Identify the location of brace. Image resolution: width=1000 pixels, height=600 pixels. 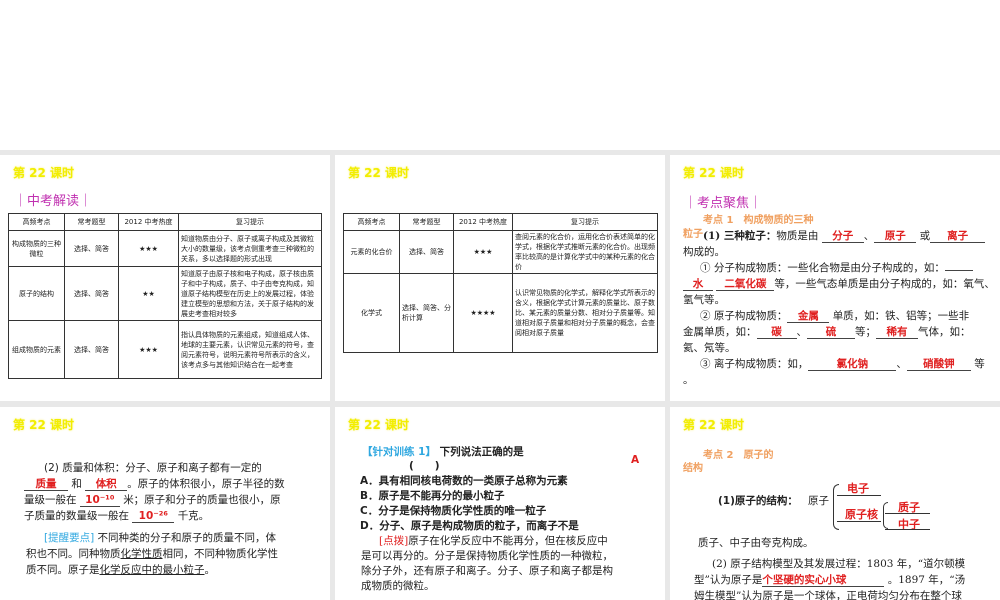
(836, 507).